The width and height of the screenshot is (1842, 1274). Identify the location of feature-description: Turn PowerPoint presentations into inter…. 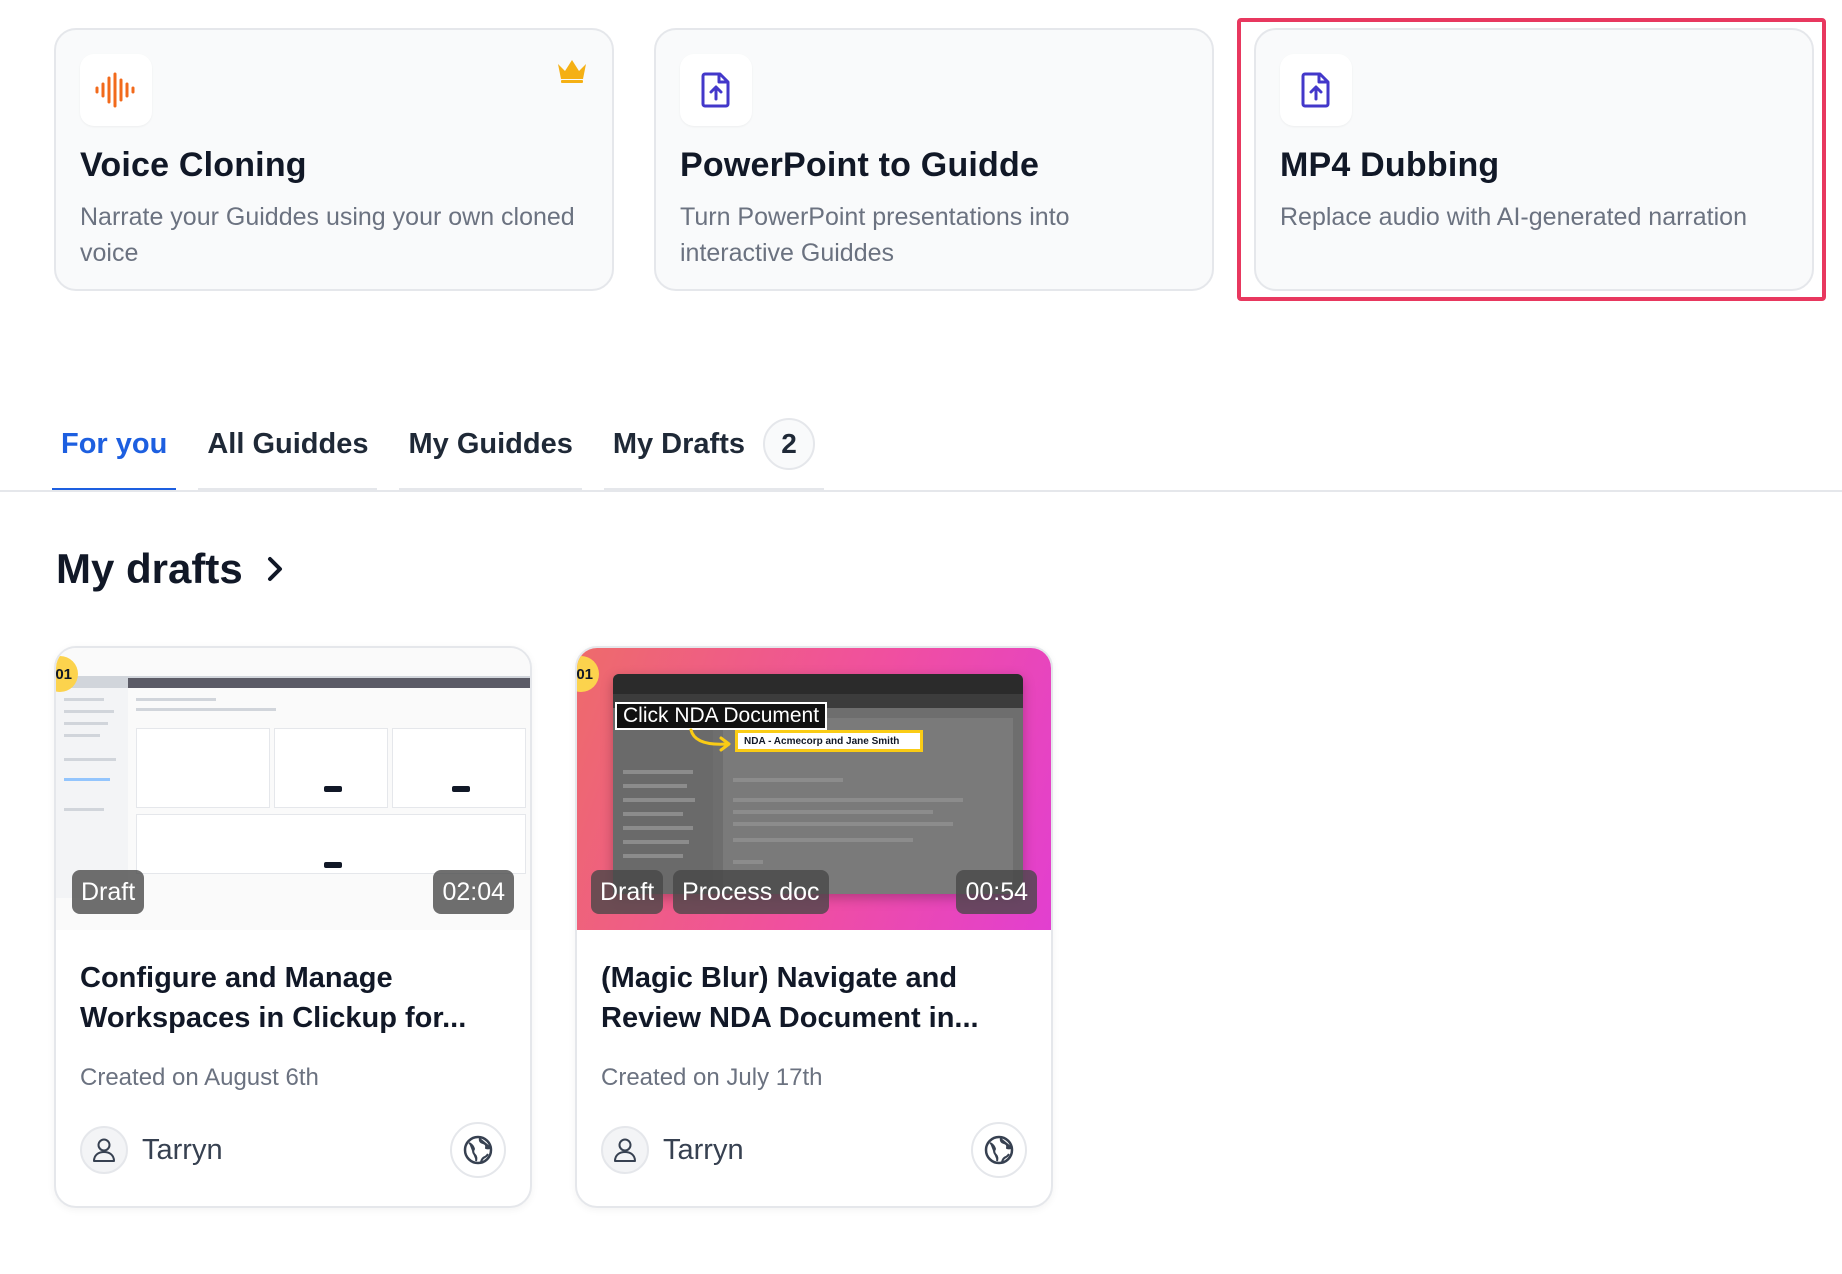
(875, 235).